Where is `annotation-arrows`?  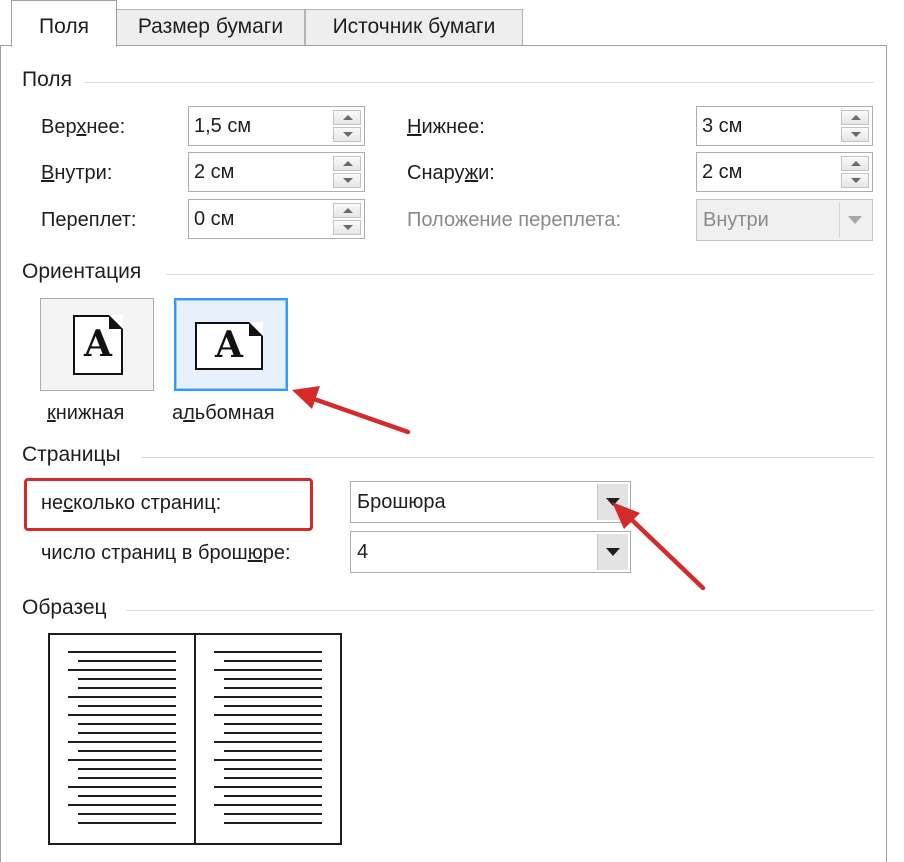 annotation-arrows is located at coordinates (499, 488).